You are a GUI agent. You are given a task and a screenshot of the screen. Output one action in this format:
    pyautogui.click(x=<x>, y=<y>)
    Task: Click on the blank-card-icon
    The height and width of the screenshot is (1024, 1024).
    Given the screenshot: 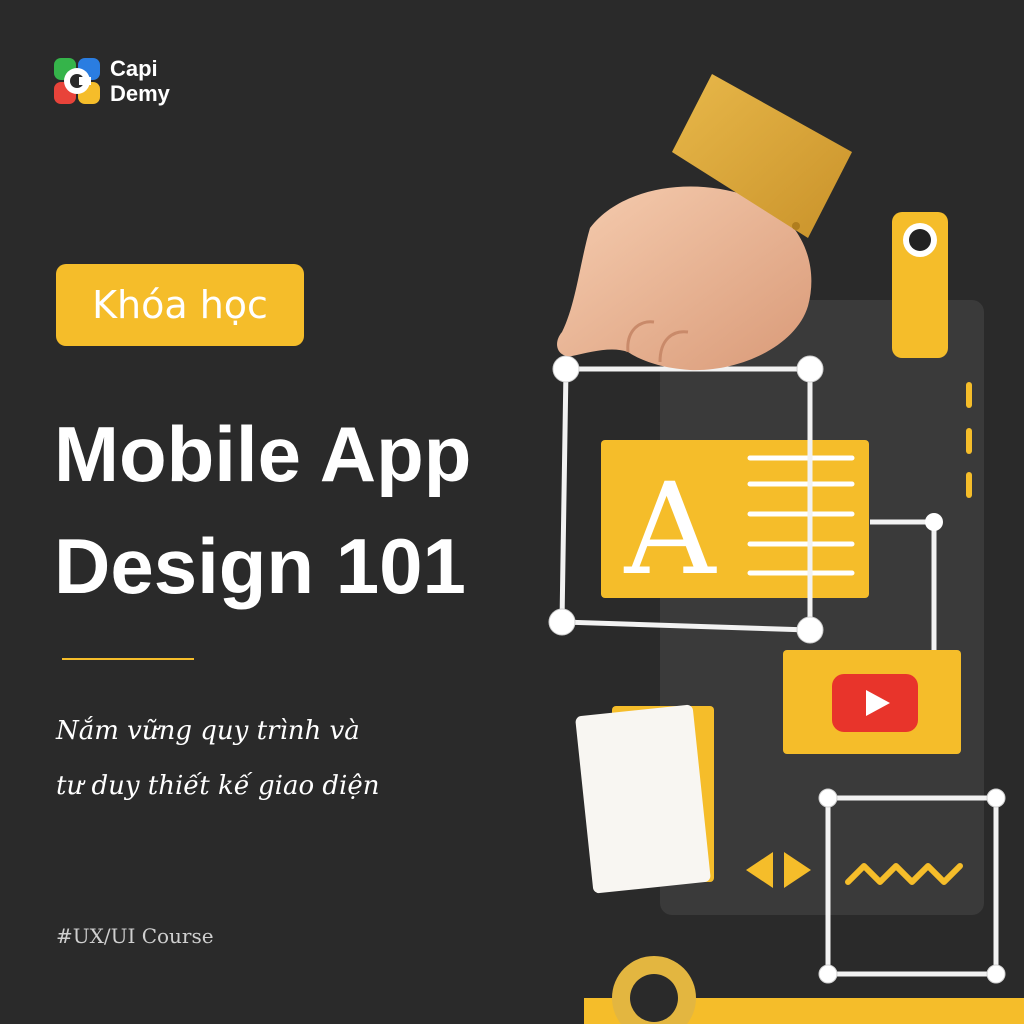 What is the action you would take?
    pyautogui.click(x=644, y=799)
    